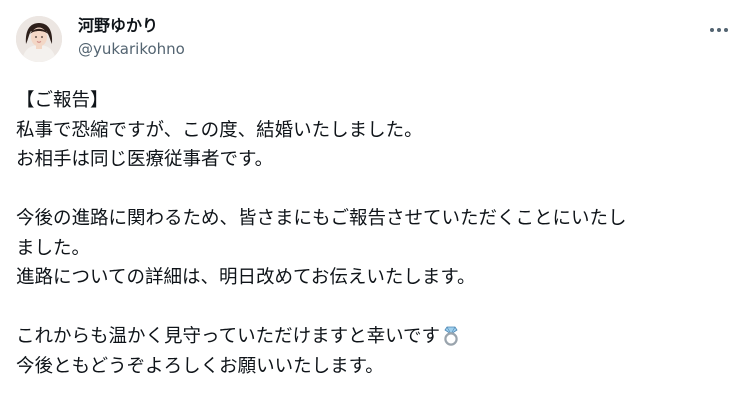 Image resolution: width=750 pixels, height=400 pixels. What do you see at coordinates (200, 366) in the screenshot?
I see `post-line-10: 今後ともどうぞよろしくお願いいたします。` at bounding box center [200, 366].